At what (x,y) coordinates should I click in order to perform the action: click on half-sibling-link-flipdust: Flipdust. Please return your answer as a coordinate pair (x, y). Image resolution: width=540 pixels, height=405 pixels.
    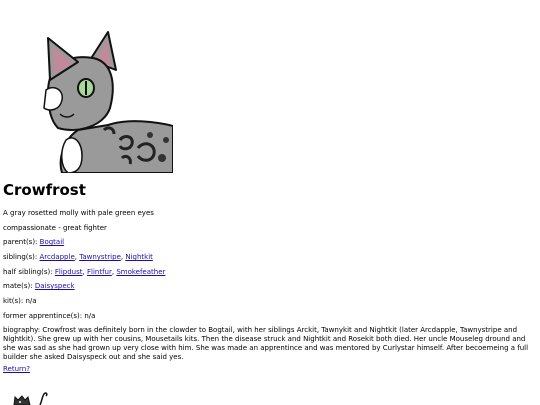
    Looking at the image, I should click on (69, 272).